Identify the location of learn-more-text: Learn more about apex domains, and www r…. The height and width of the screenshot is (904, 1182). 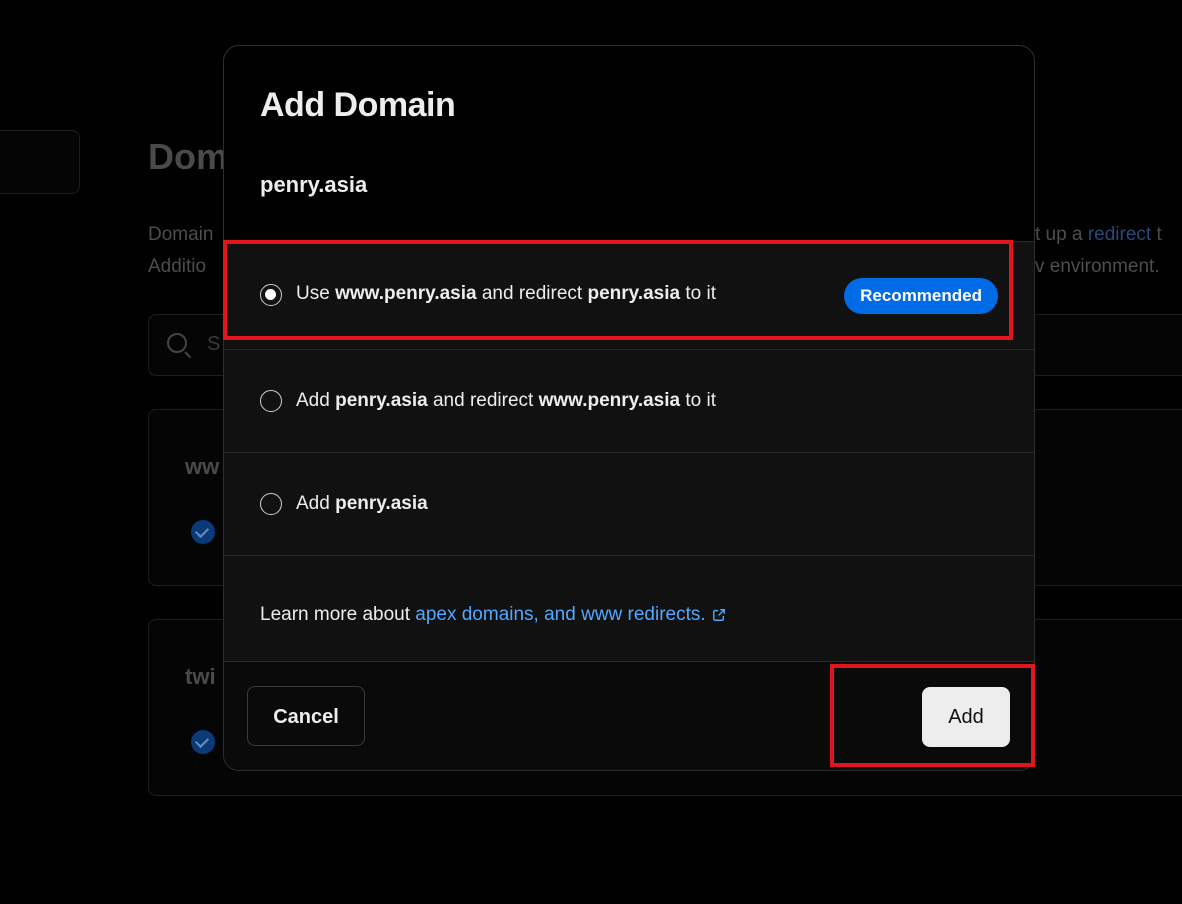
(493, 615).